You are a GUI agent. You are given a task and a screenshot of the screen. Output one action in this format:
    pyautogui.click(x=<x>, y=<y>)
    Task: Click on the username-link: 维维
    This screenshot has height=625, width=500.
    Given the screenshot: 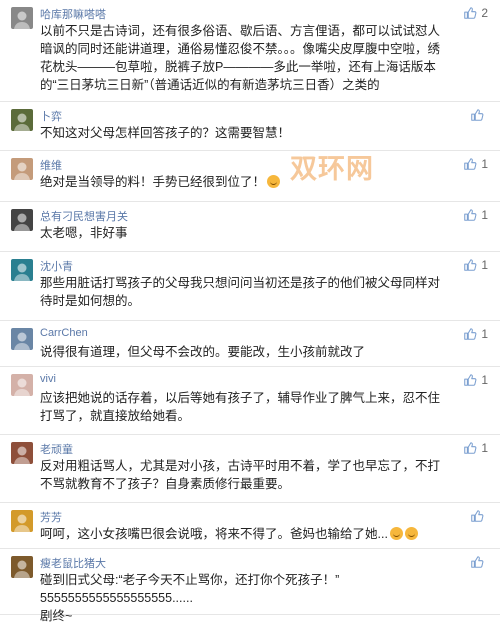 What is the action you would take?
    pyautogui.click(x=51, y=165)
    